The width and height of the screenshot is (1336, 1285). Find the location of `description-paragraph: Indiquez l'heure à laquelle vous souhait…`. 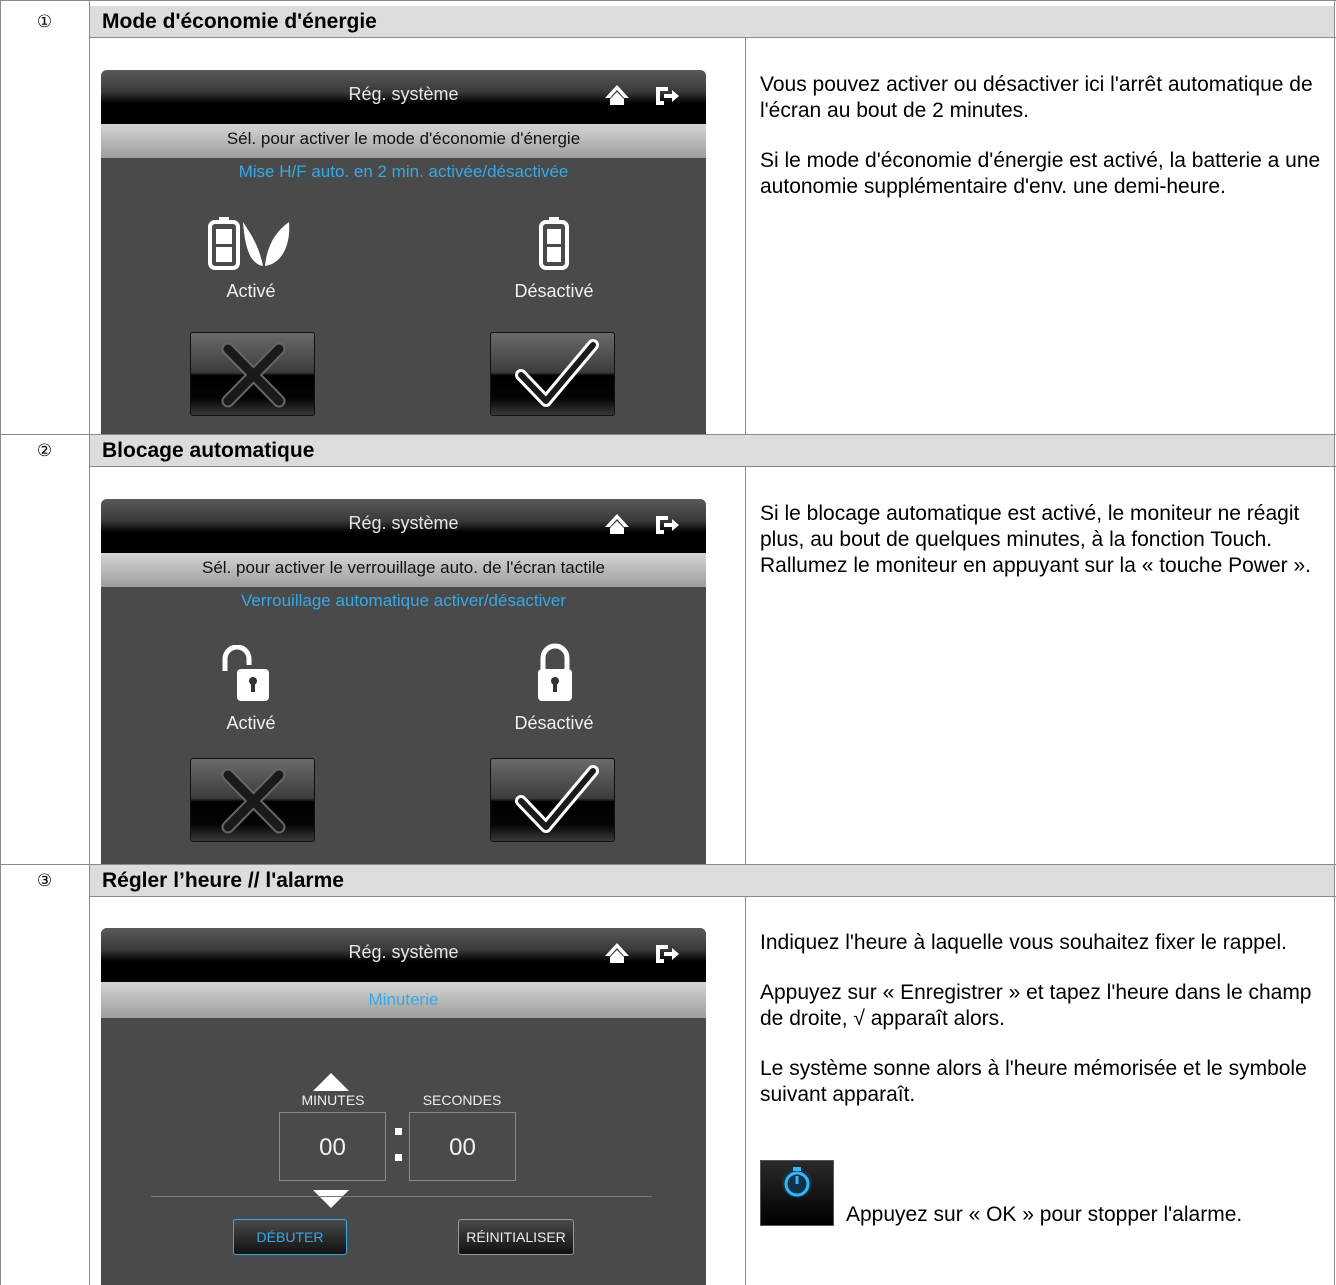

description-paragraph: Indiquez l'heure à laquelle vous souhait… is located at coordinates (1024, 942).